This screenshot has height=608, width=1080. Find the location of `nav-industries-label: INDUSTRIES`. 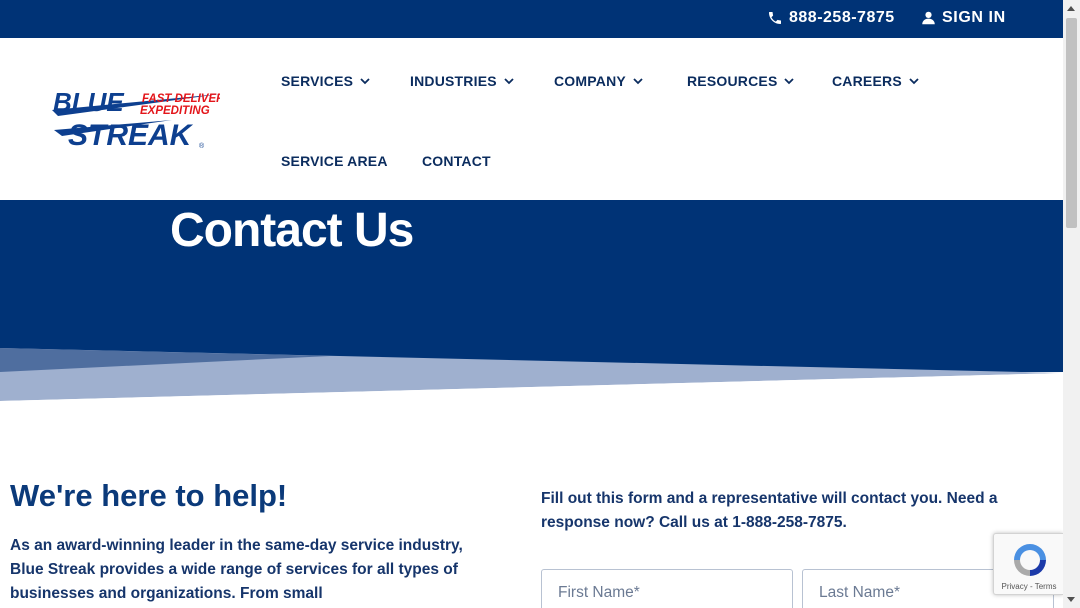

nav-industries-label: INDUSTRIES is located at coordinates (453, 81).